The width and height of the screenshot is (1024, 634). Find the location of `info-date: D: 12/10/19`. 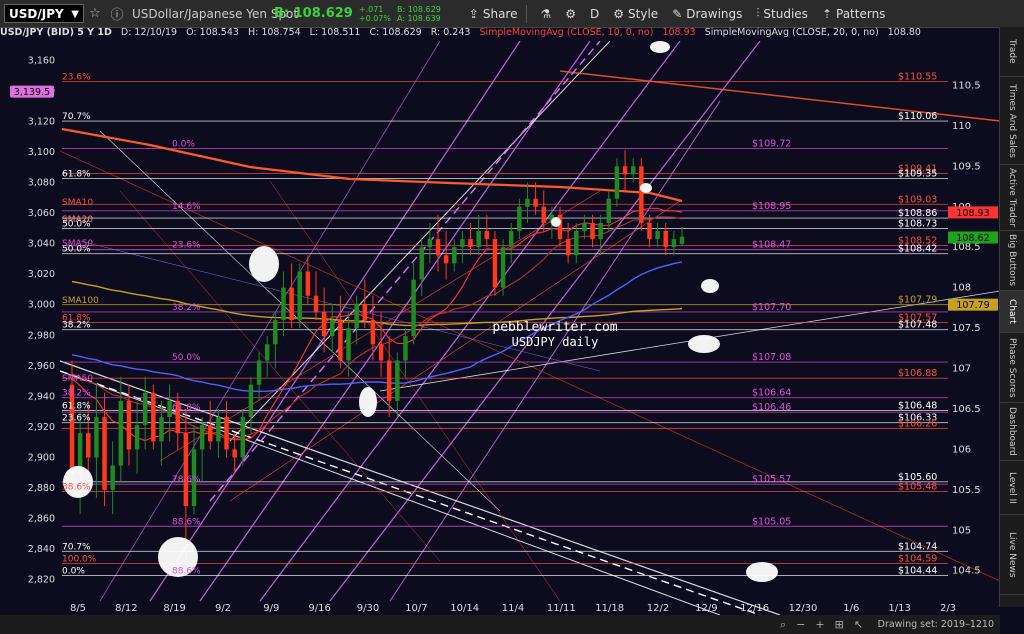

info-date: D: 12/10/19 is located at coordinates (149, 32).